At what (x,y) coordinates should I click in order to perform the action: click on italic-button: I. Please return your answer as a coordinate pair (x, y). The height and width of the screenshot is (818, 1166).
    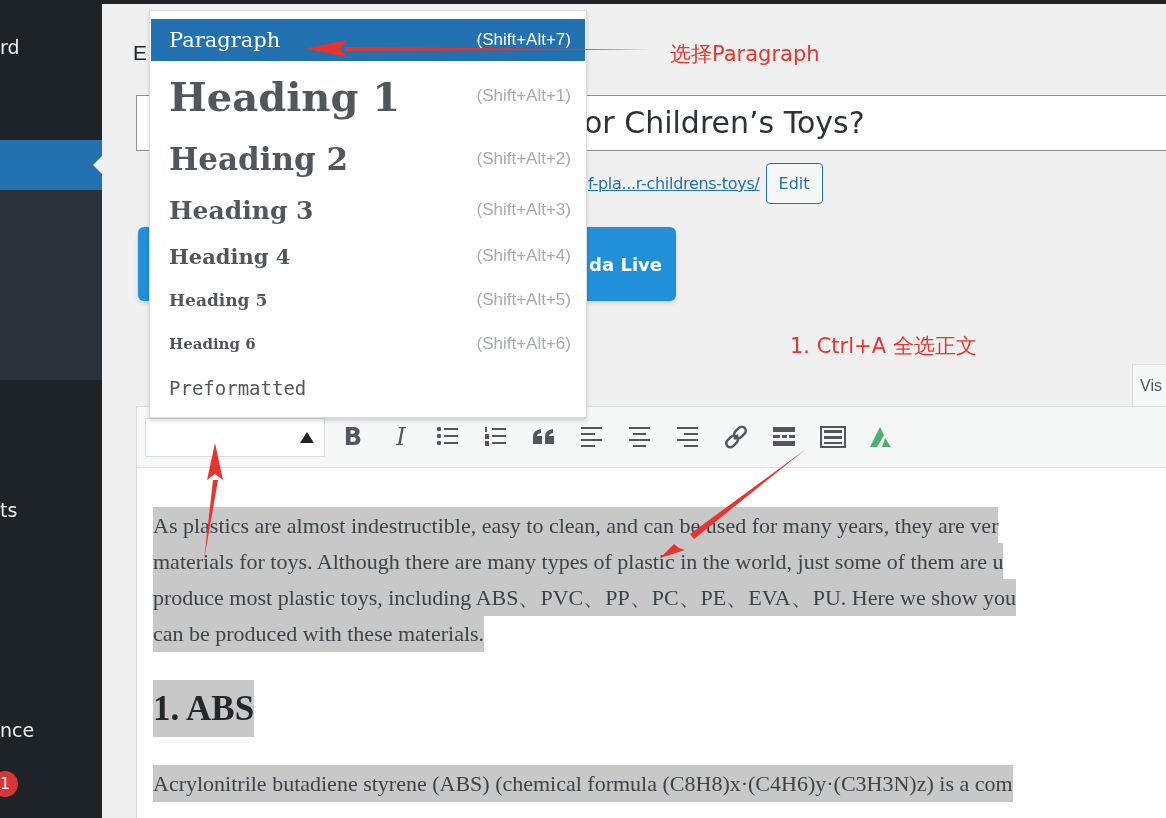
    Looking at the image, I should click on (401, 437).